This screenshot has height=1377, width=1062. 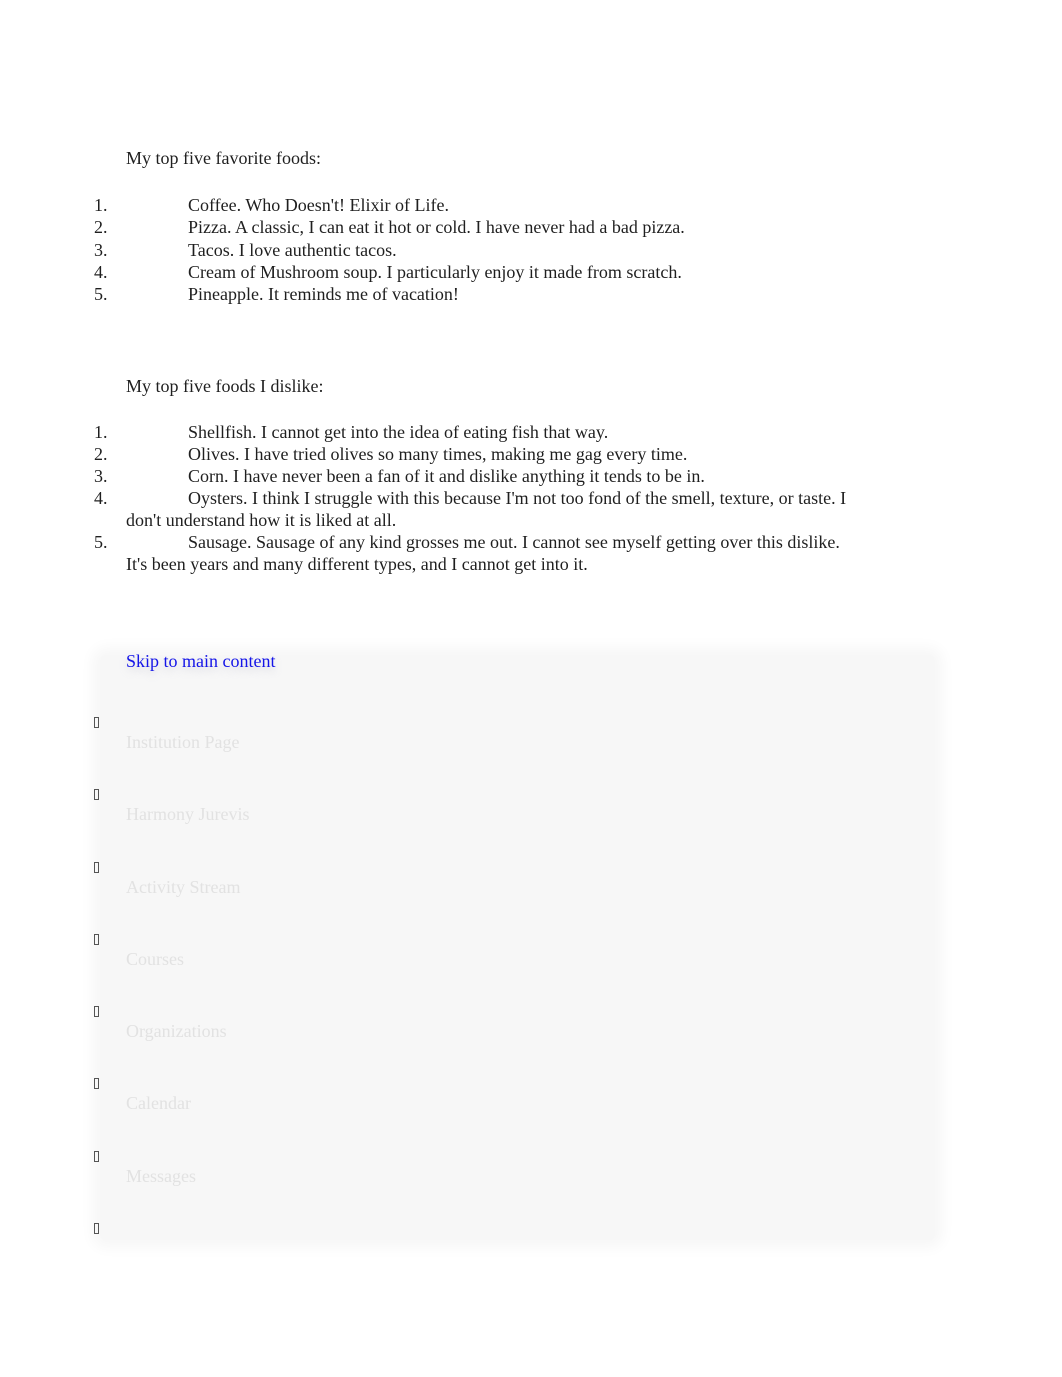 What do you see at coordinates (292, 250) in the screenshot?
I see `list-text: Tacos. I love authentic tacos.` at bounding box center [292, 250].